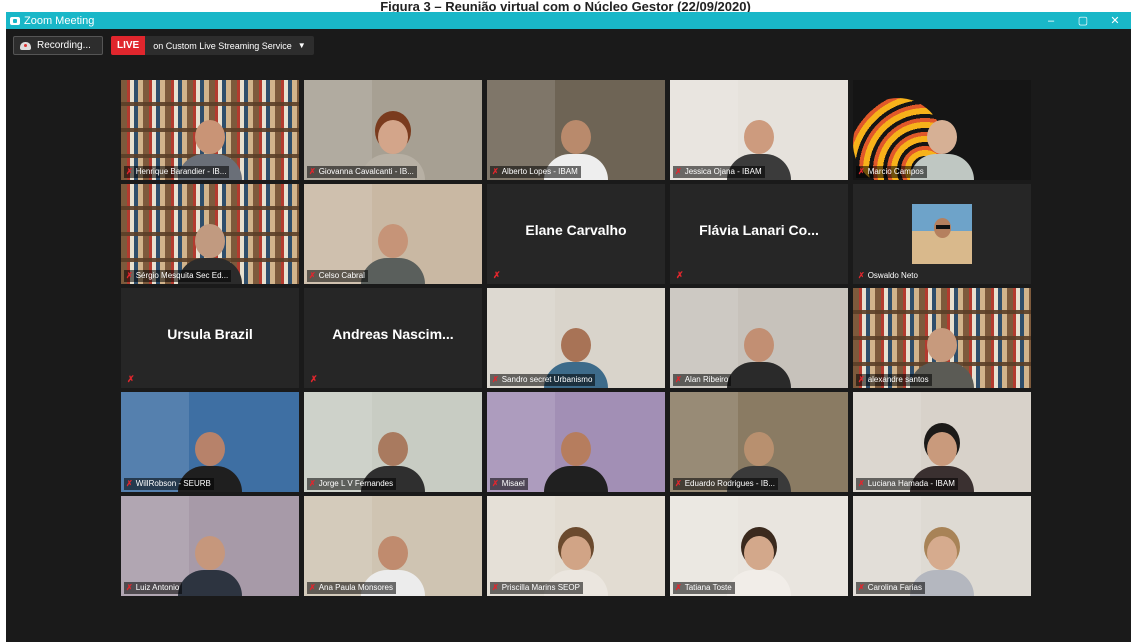  I want to click on participant-video-tile: ✗ Priscilla Marins SEOP, so click(576, 546).